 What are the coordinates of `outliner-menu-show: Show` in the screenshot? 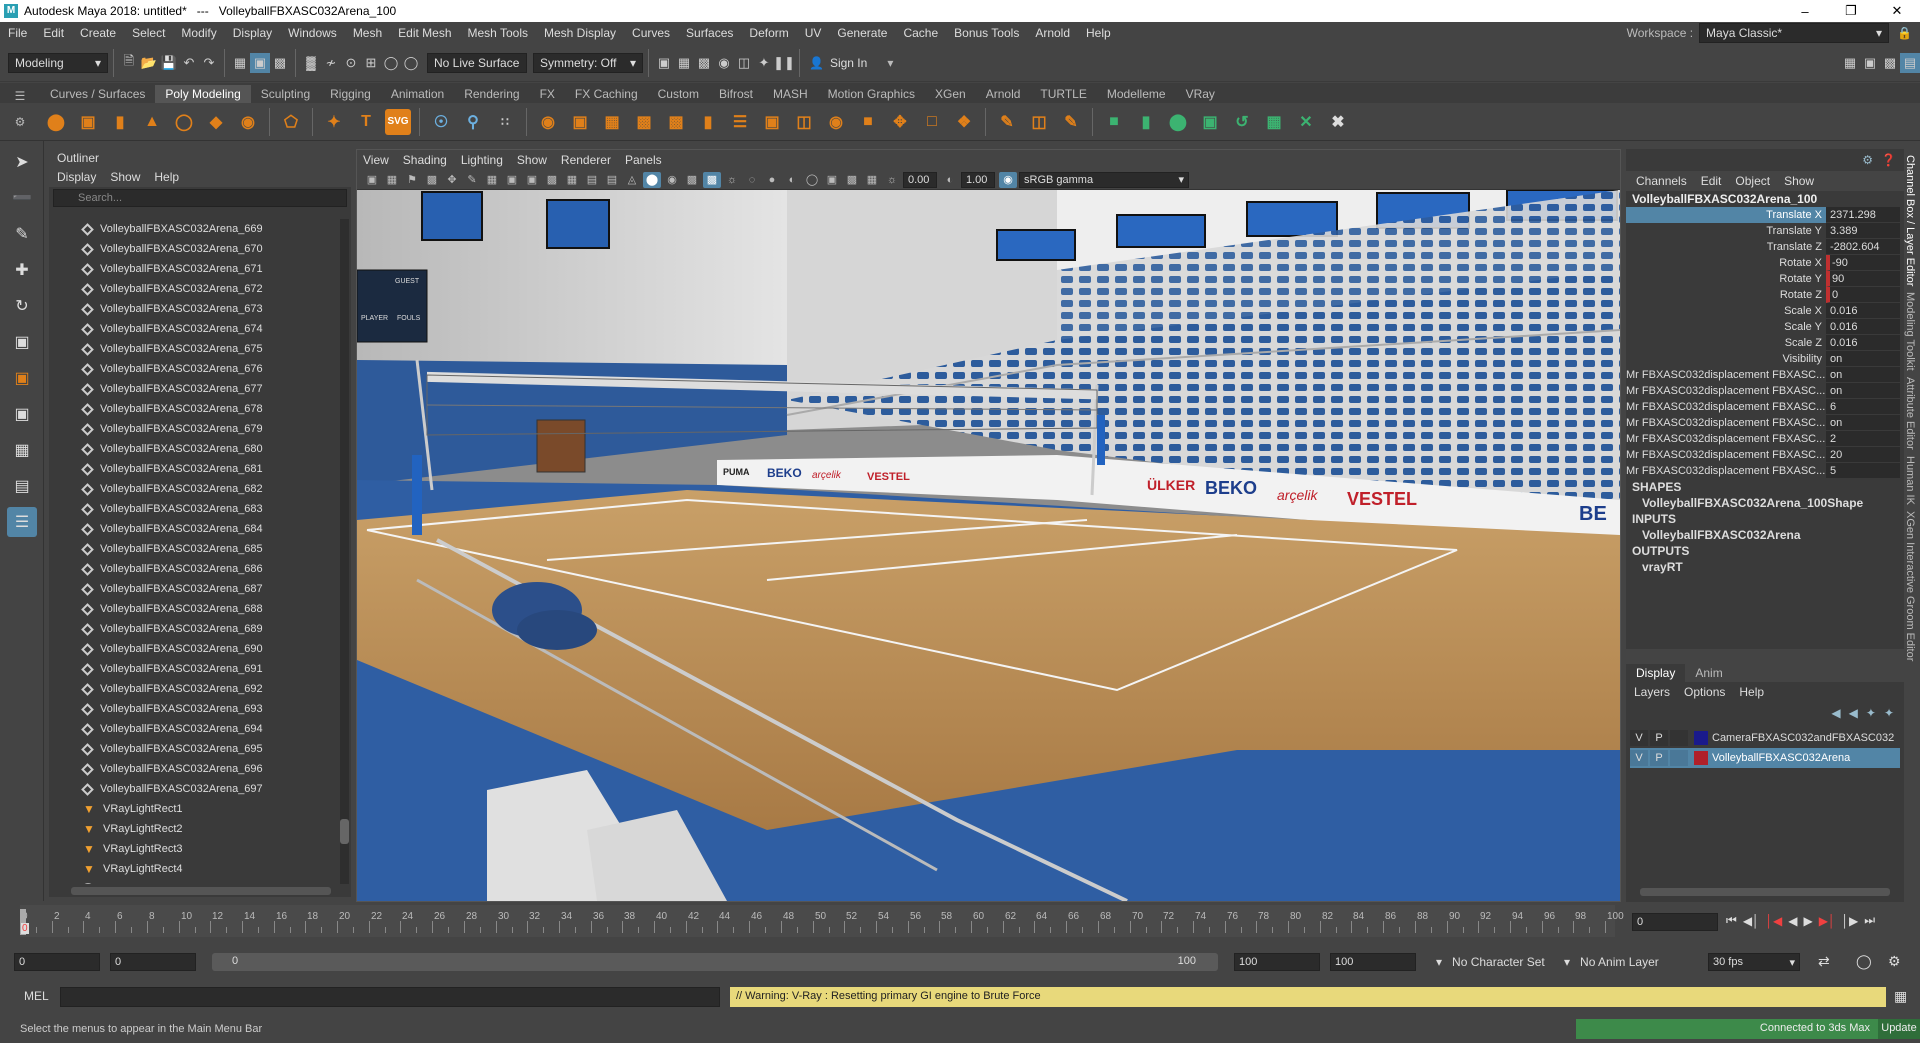 It's located at (125, 177).